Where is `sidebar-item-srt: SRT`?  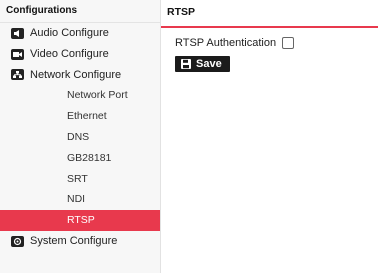 sidebar-item-srt: SRT is located at coordinates (80, 179).